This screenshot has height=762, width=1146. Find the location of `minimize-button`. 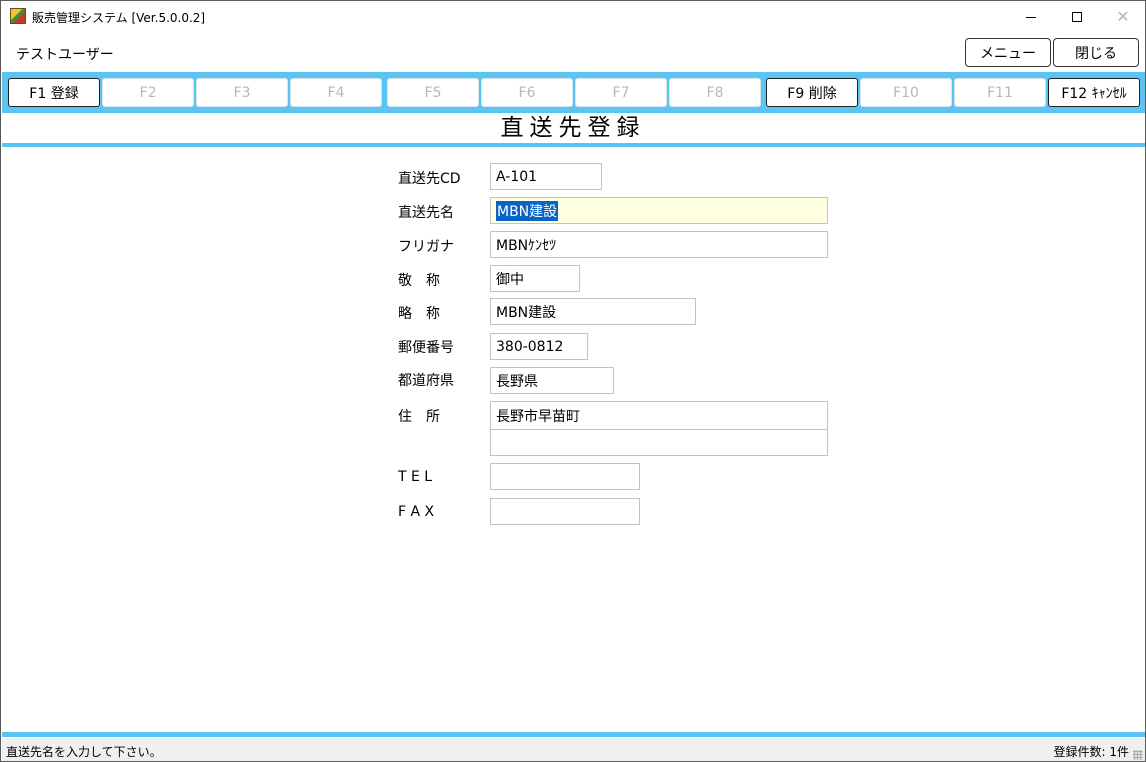

minimize-button is located at coordinates (1031, 17).